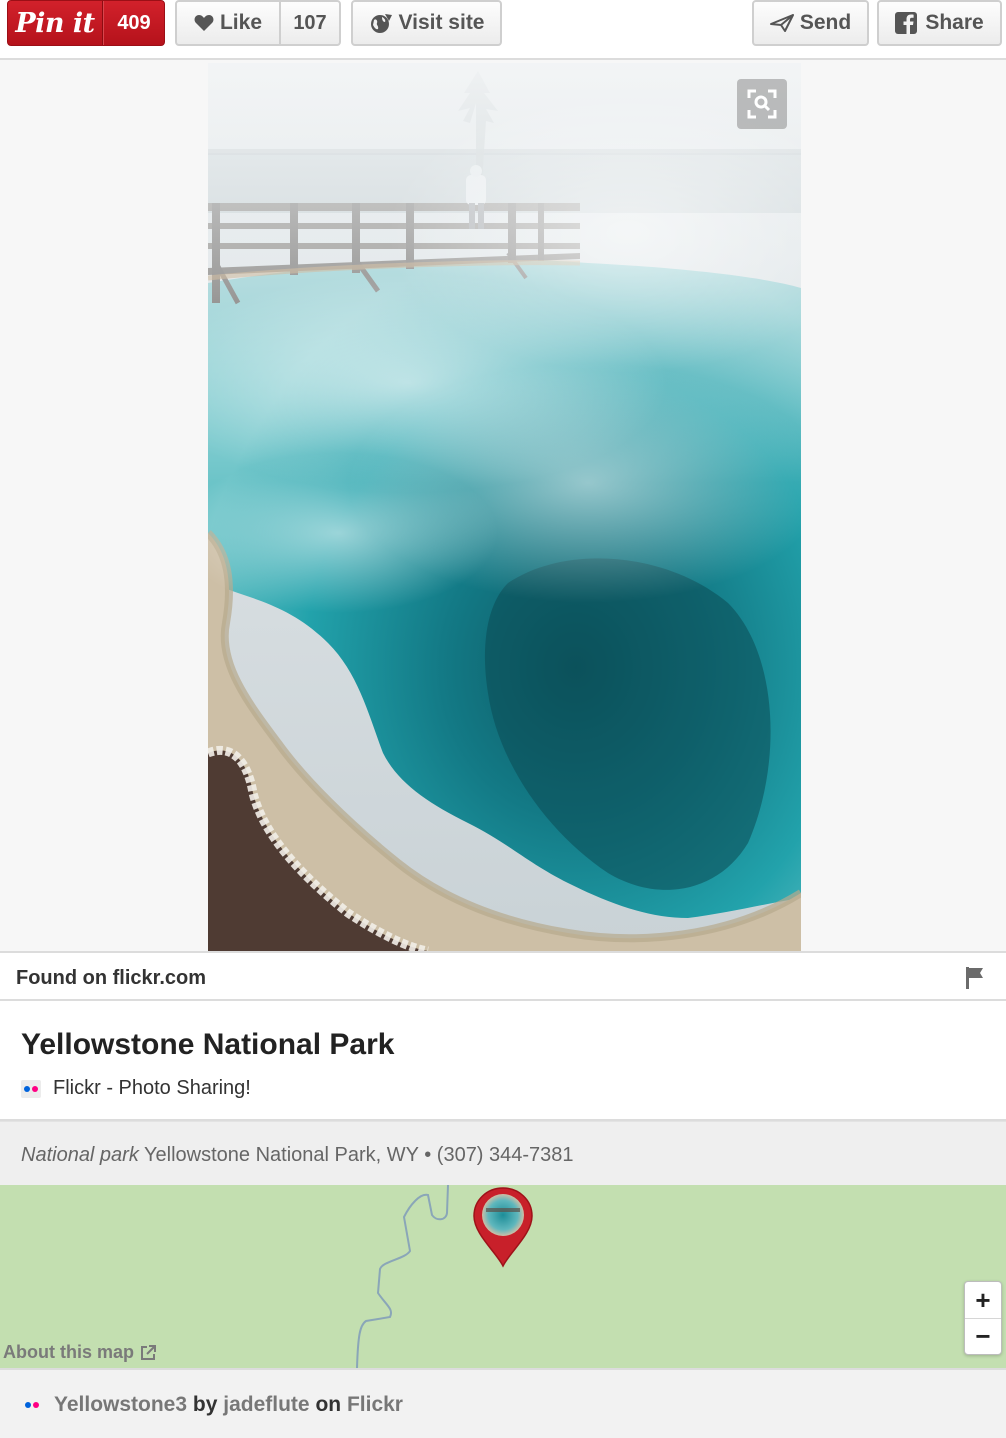 The height and width of the screenshot is (1438, 1006). What do you see at coordinates (954, 22) in the screenshot?
I see `share-label: Share` at bounding box center [954, 22].